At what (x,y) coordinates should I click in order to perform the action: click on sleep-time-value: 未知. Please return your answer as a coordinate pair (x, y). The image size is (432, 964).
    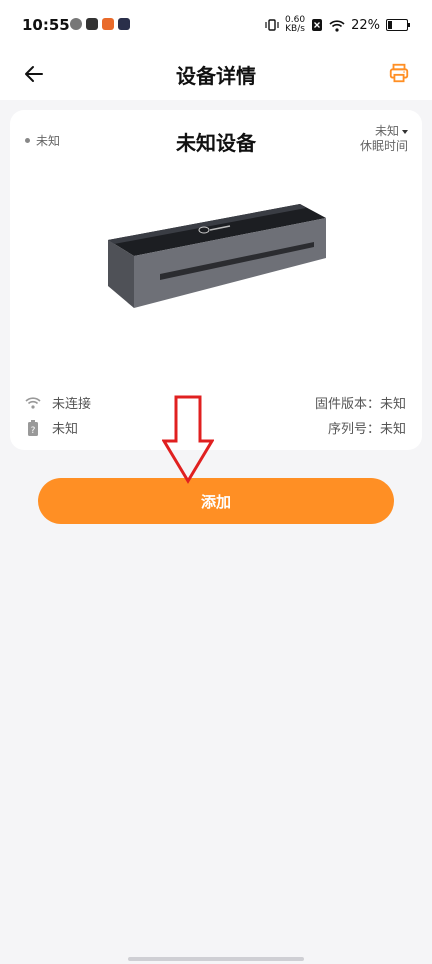
    Looking at the image, I should click on (386, 131).